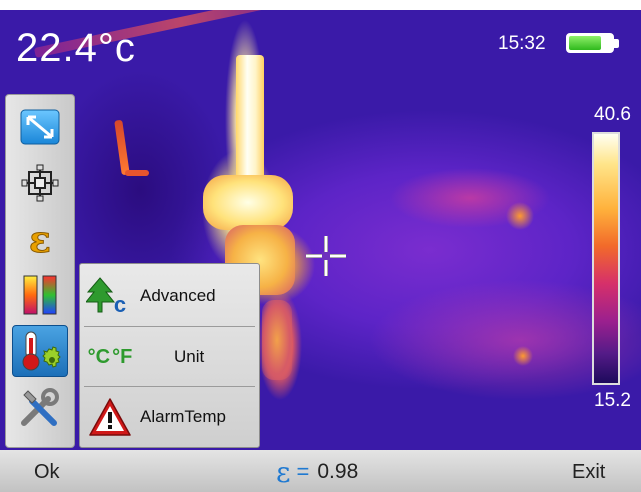 The width and height of the screenshot is (641, 492). I want to click on center-temperature-readout: 22.4°c, so click(76, 48).